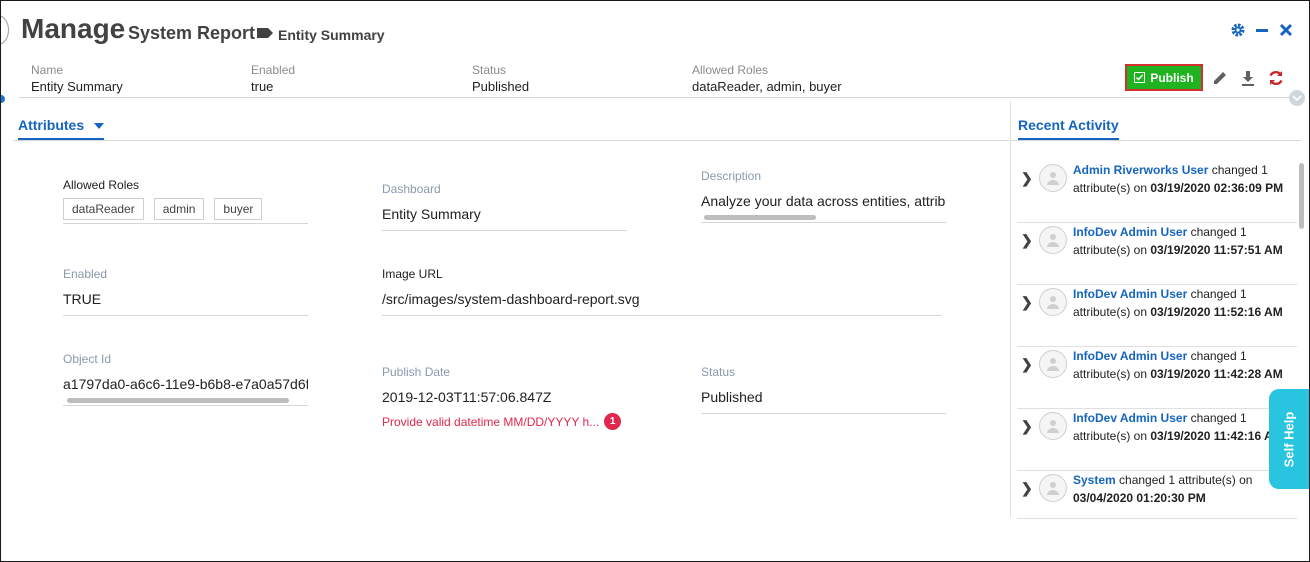  What do you see at coordinates (77, 86) in the screenshot?
I see `summary-name-value: Entity Summary` at bounding box center [77, 86].